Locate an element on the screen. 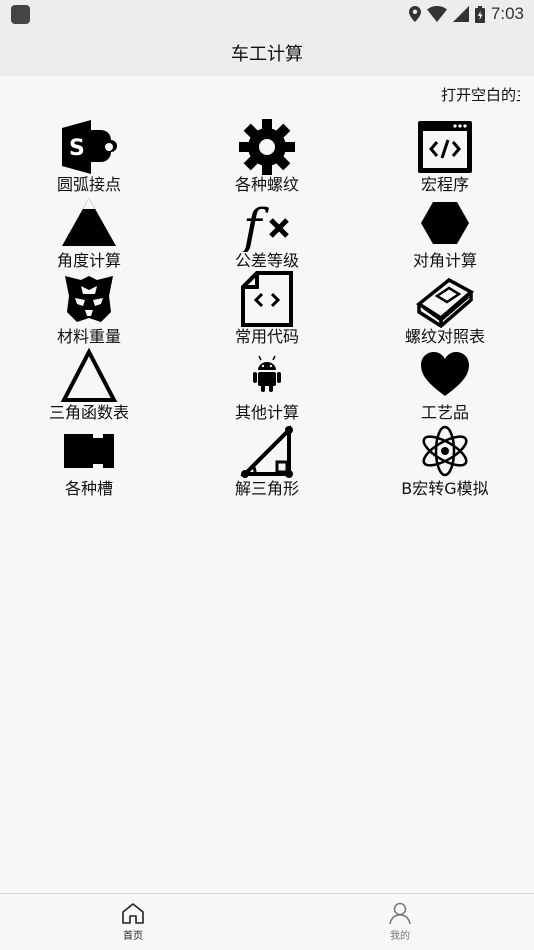 Image resolution: width=534 pixels, height=950 pixels. function-icon: f is located at coordinates (267, 223).